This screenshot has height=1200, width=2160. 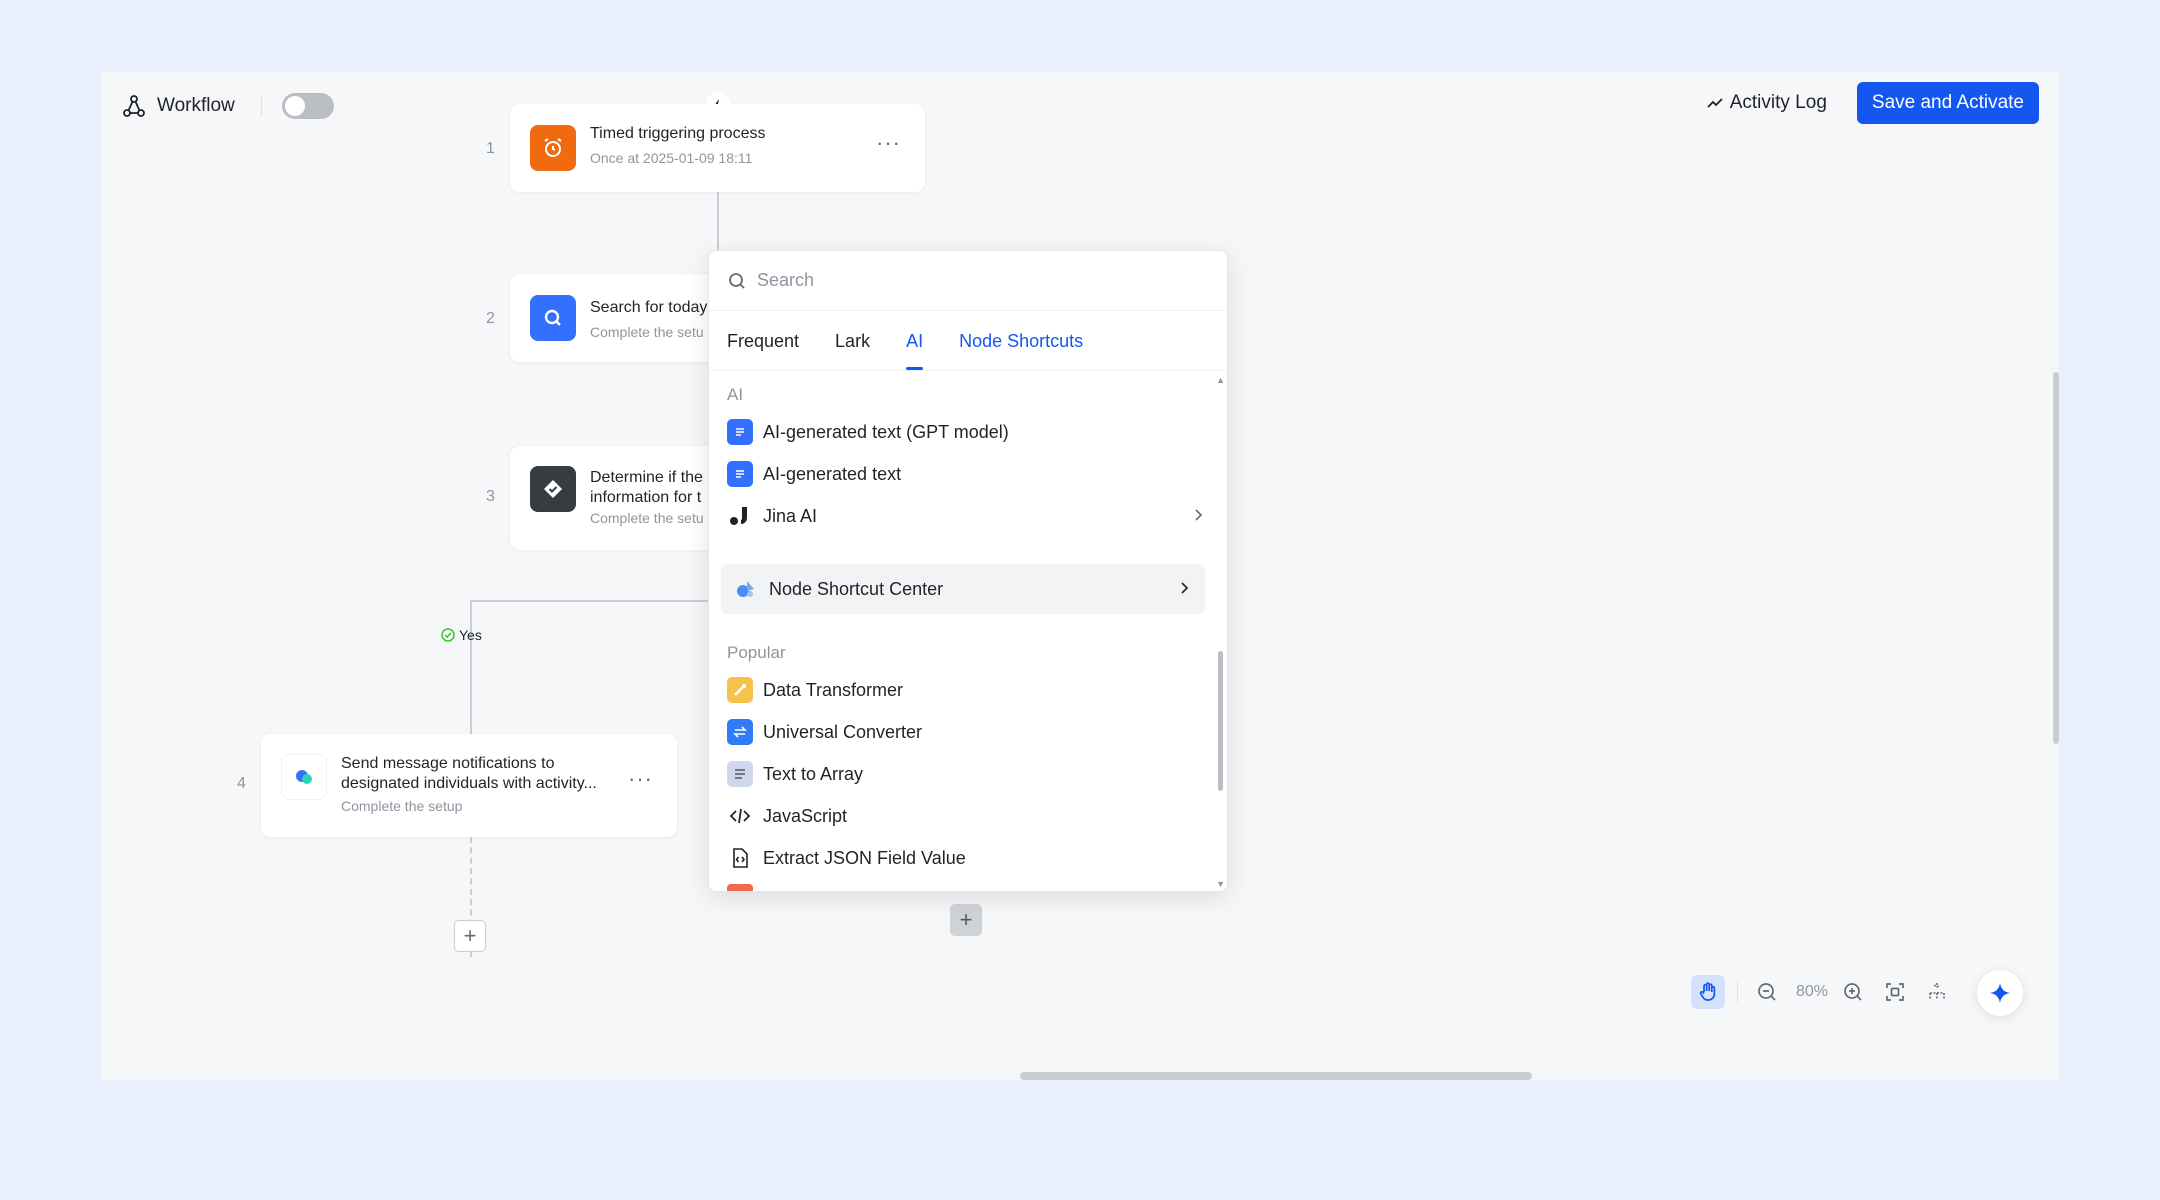 What do you see at coordinates (740, 474) in the screenshot?
I see `ai-text-icon` at bounding box center [740, 474].